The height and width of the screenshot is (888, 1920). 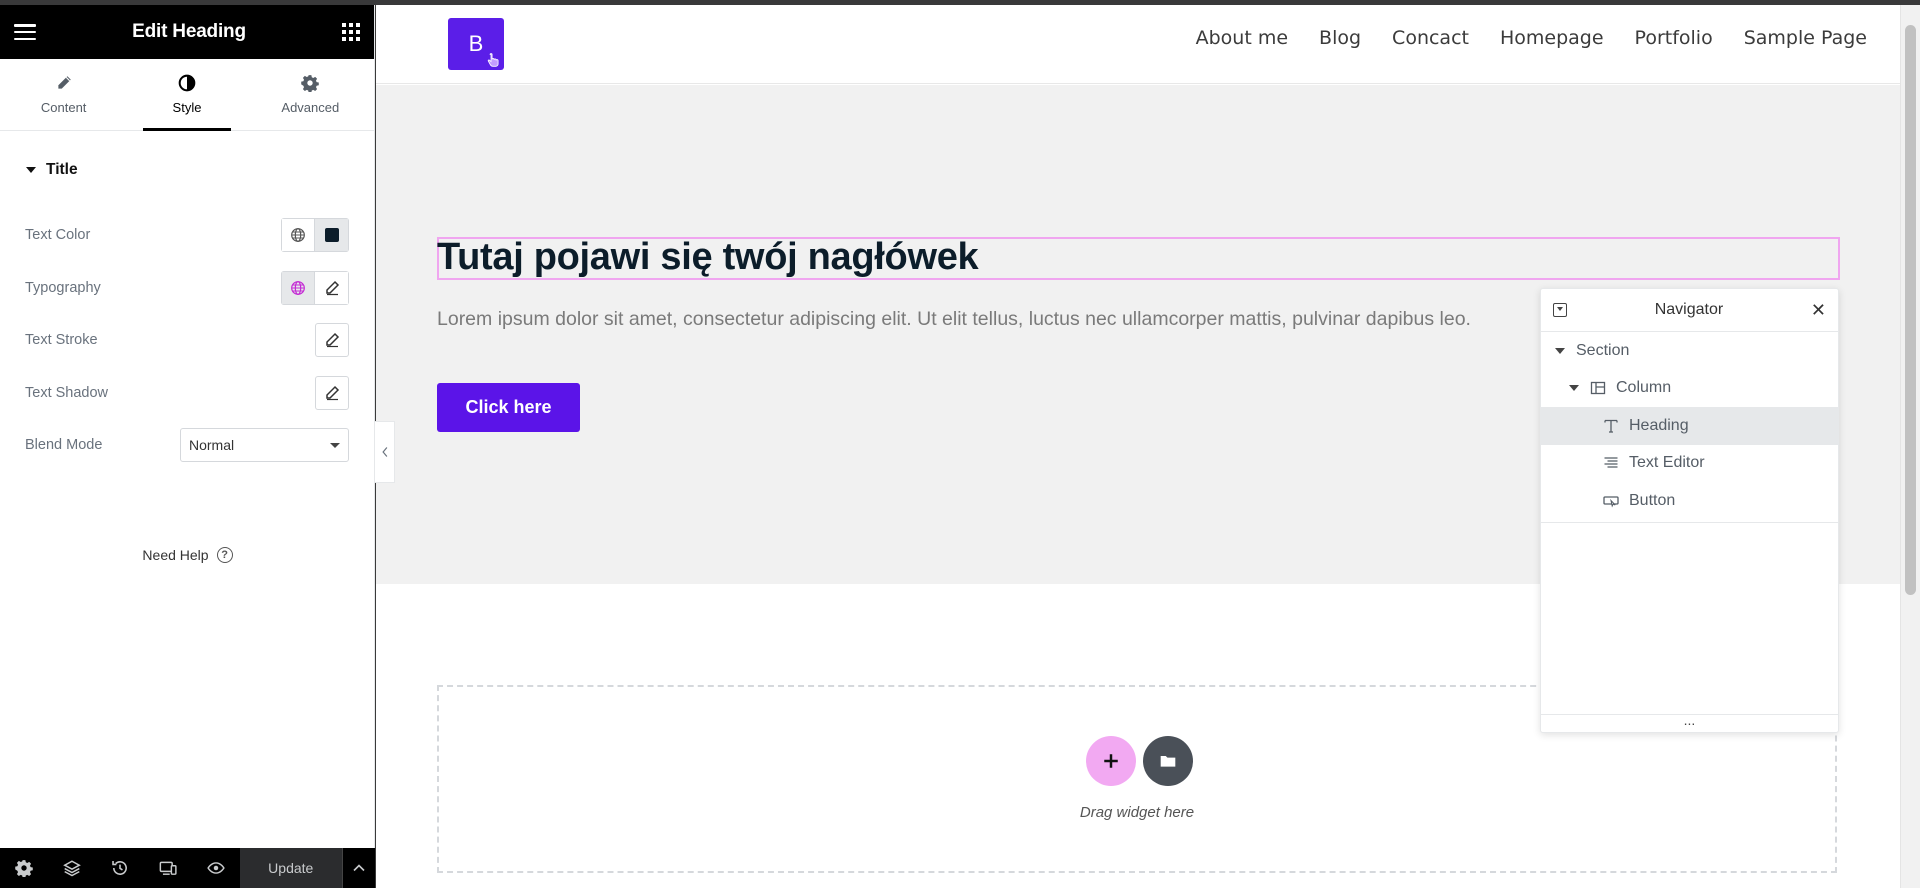 I want to click on control-text-stroke: Text Stroke, so click(x=187, y=340).